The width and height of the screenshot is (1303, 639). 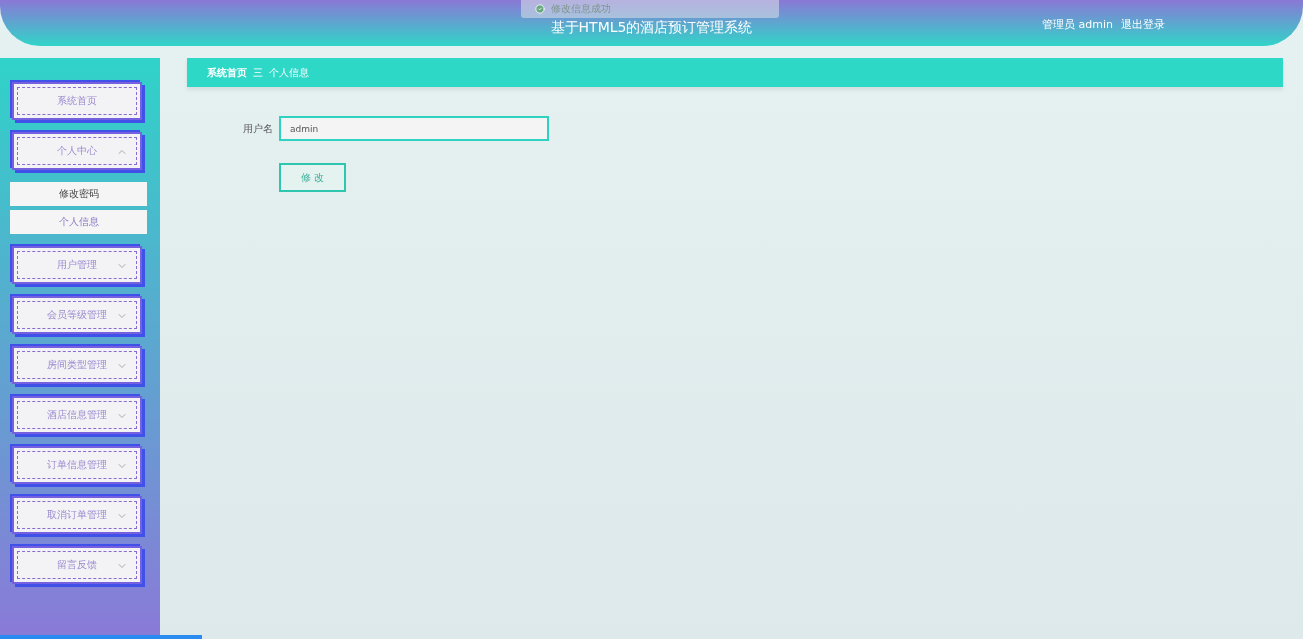 I want to click on menu-item: 订单信息管理, so click(x=77, y=465).